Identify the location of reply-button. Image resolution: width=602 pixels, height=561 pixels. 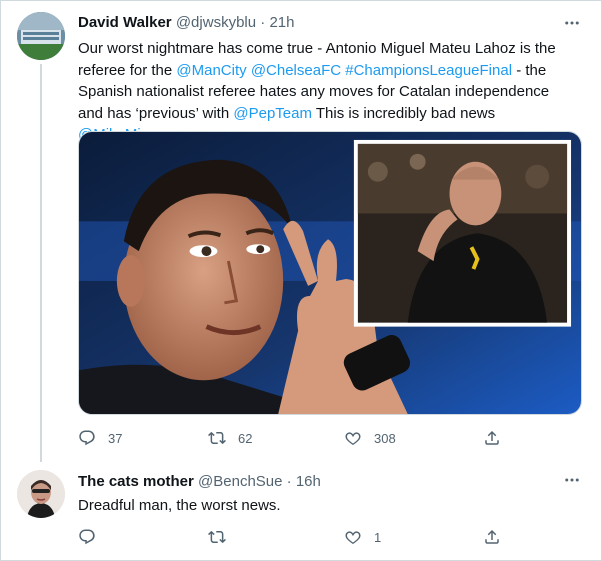
(87, 537).